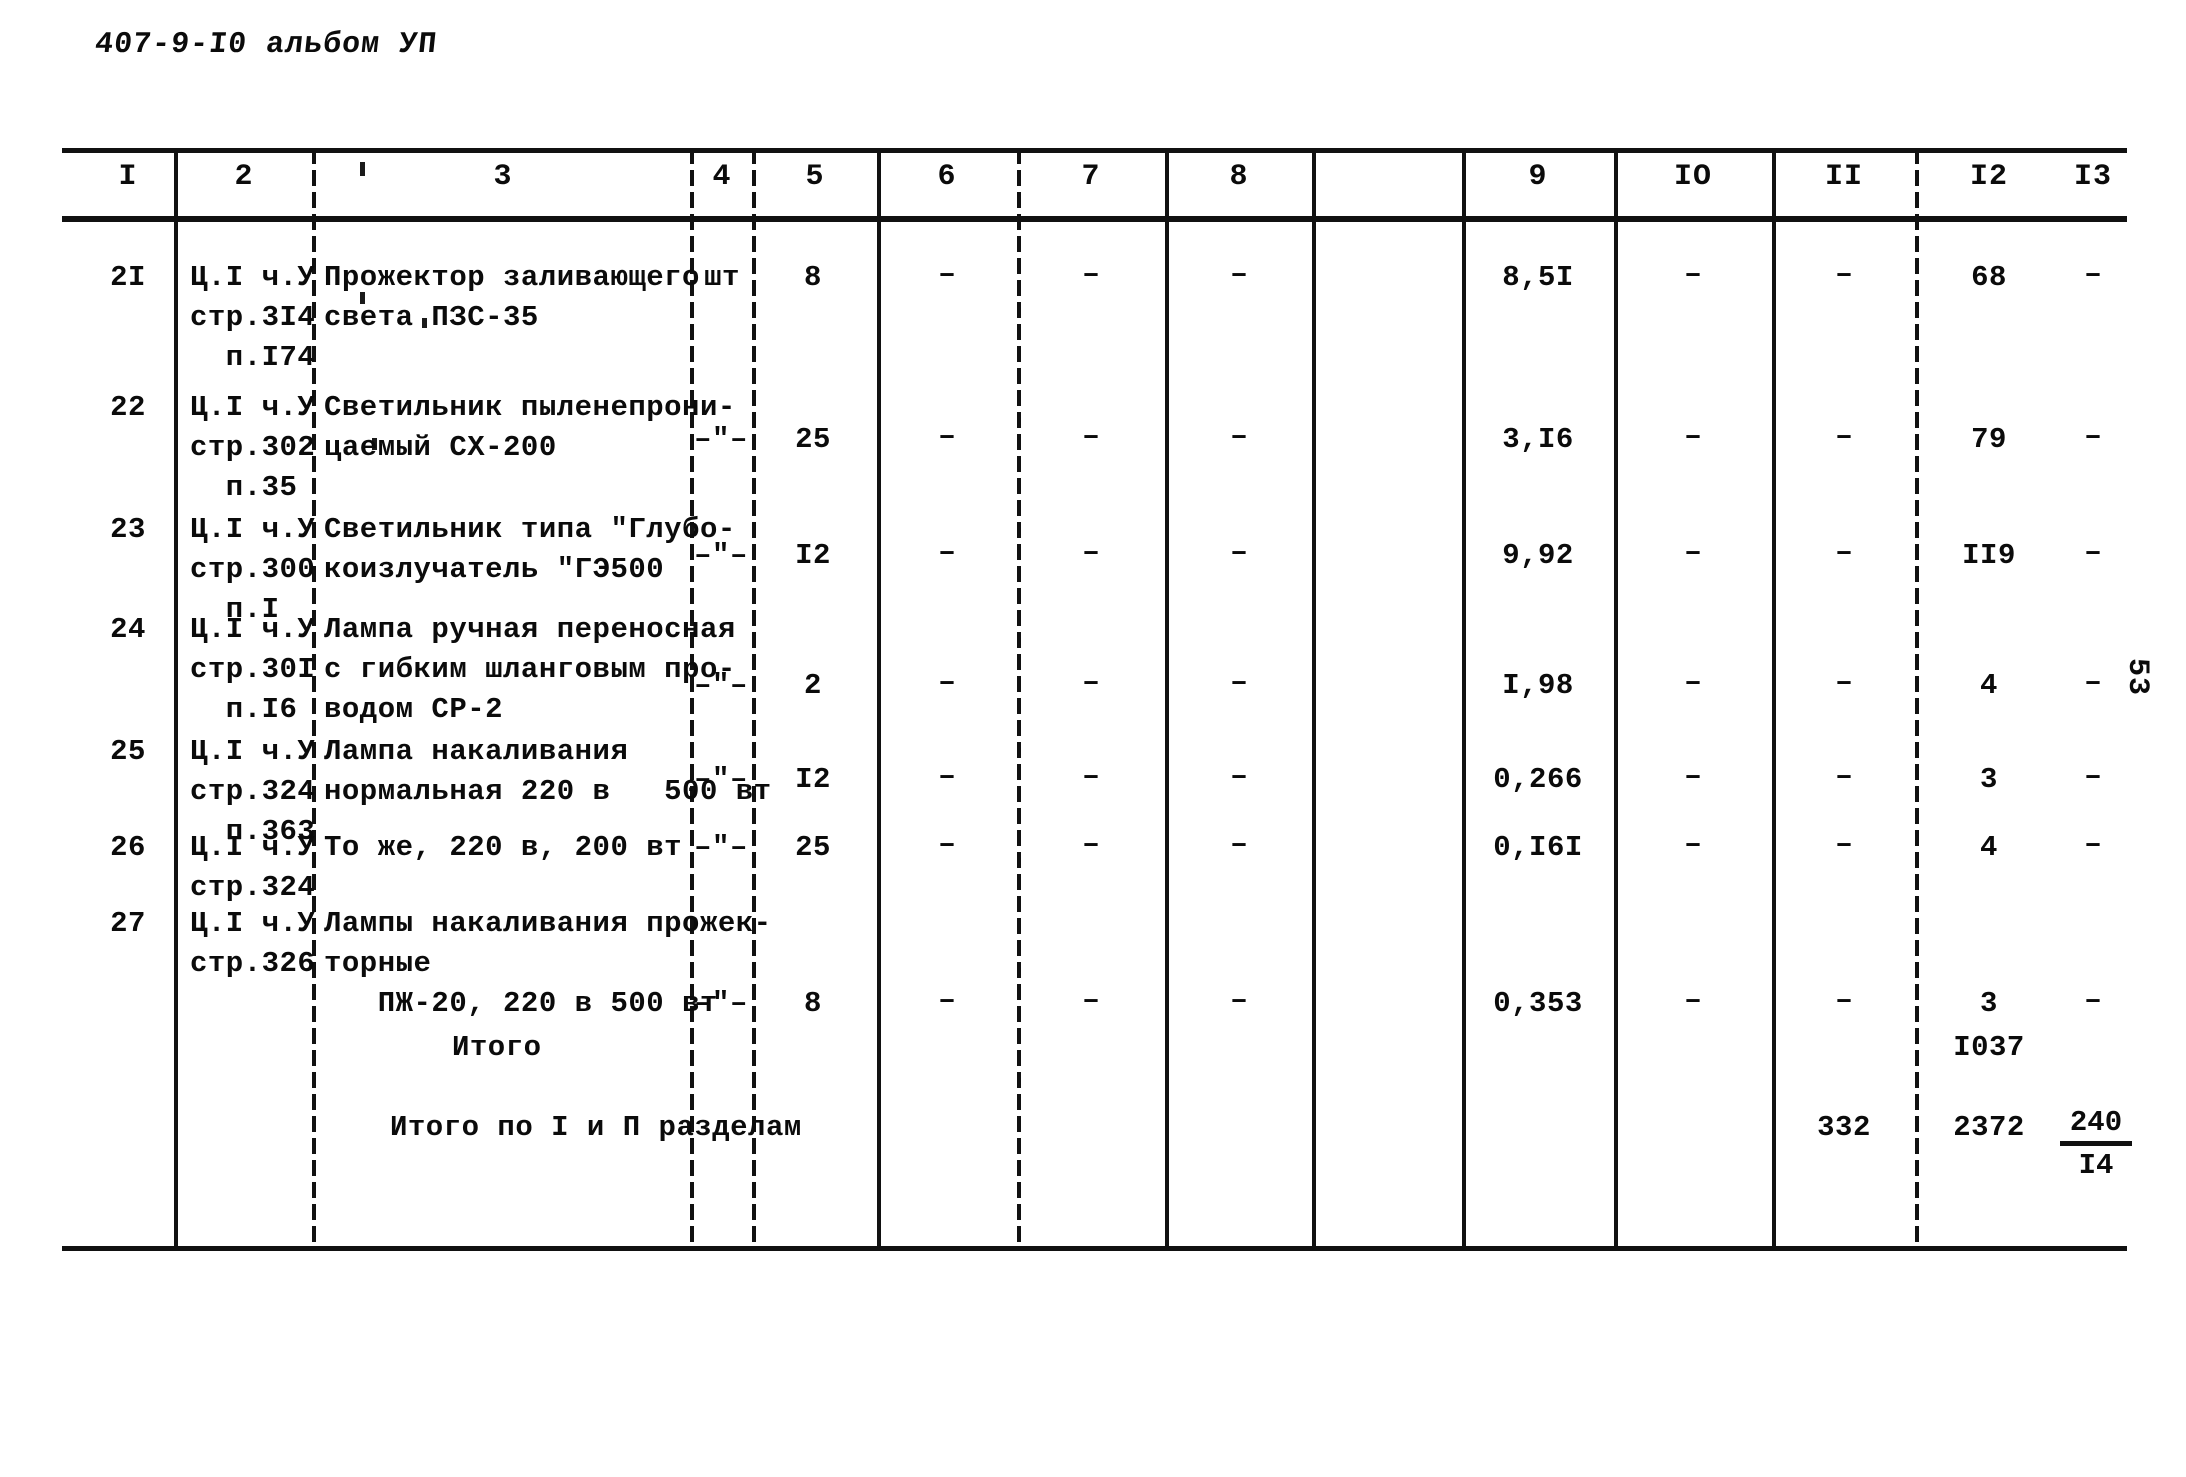 The image size is (2186, 1477). Describe the element at coordinates (128, 529) in the screenshot. I see `table-row: 23` at that location.